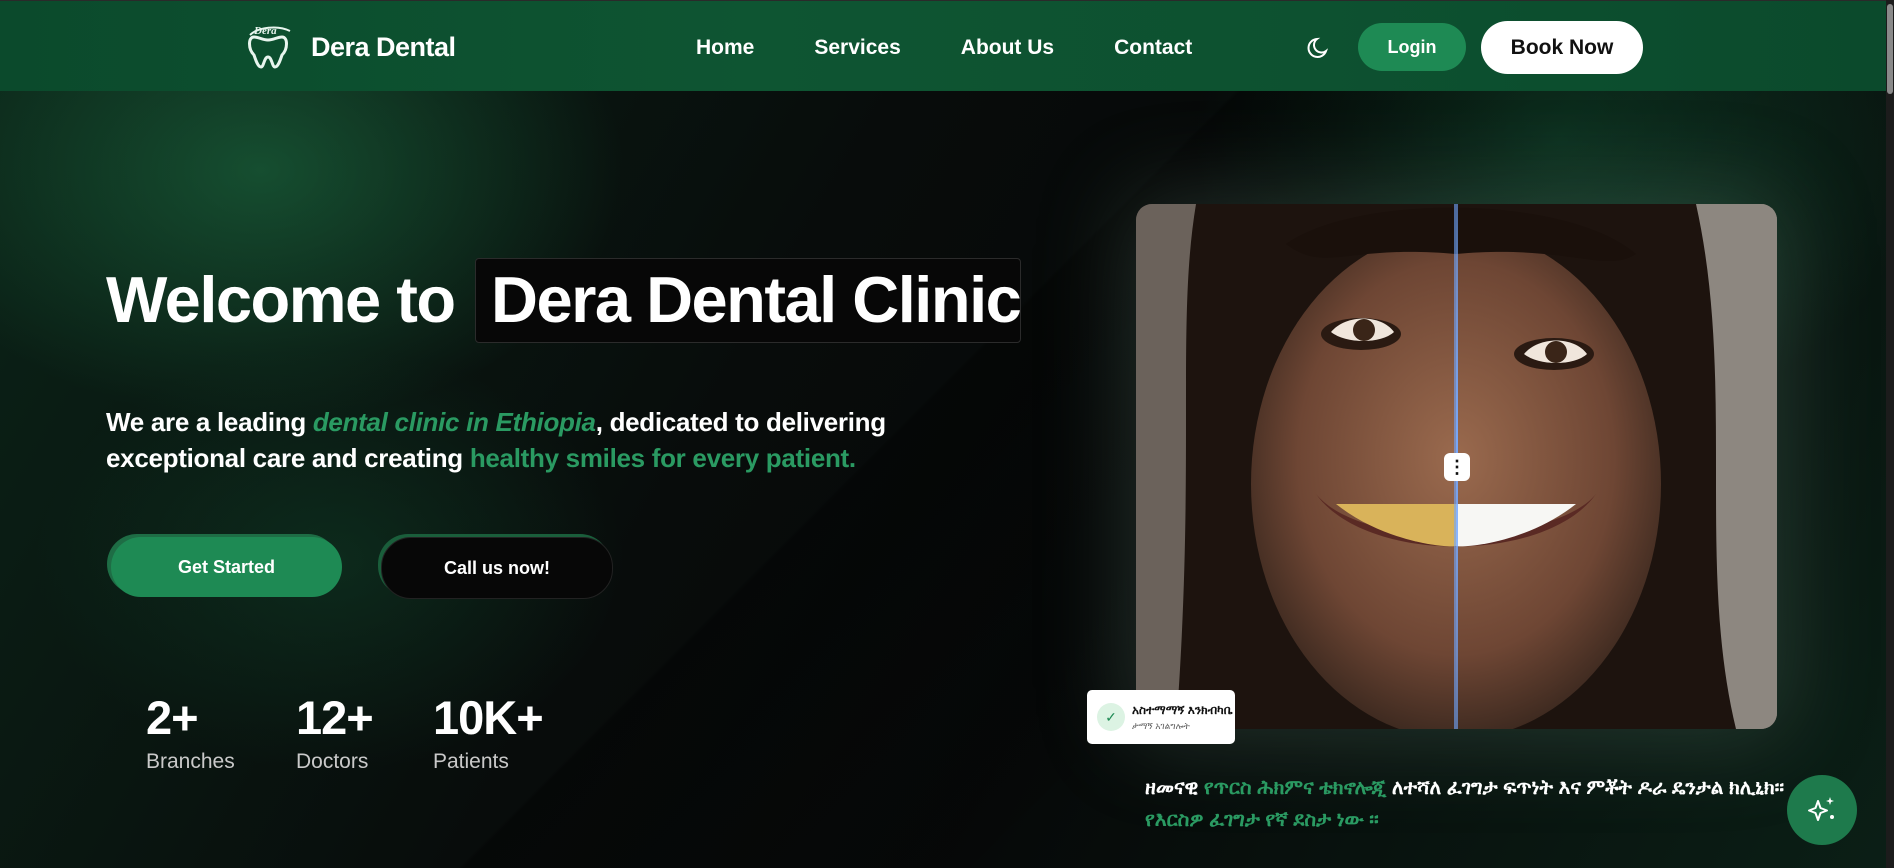  I want to click on sparkles-icon, so click(1821, 809).